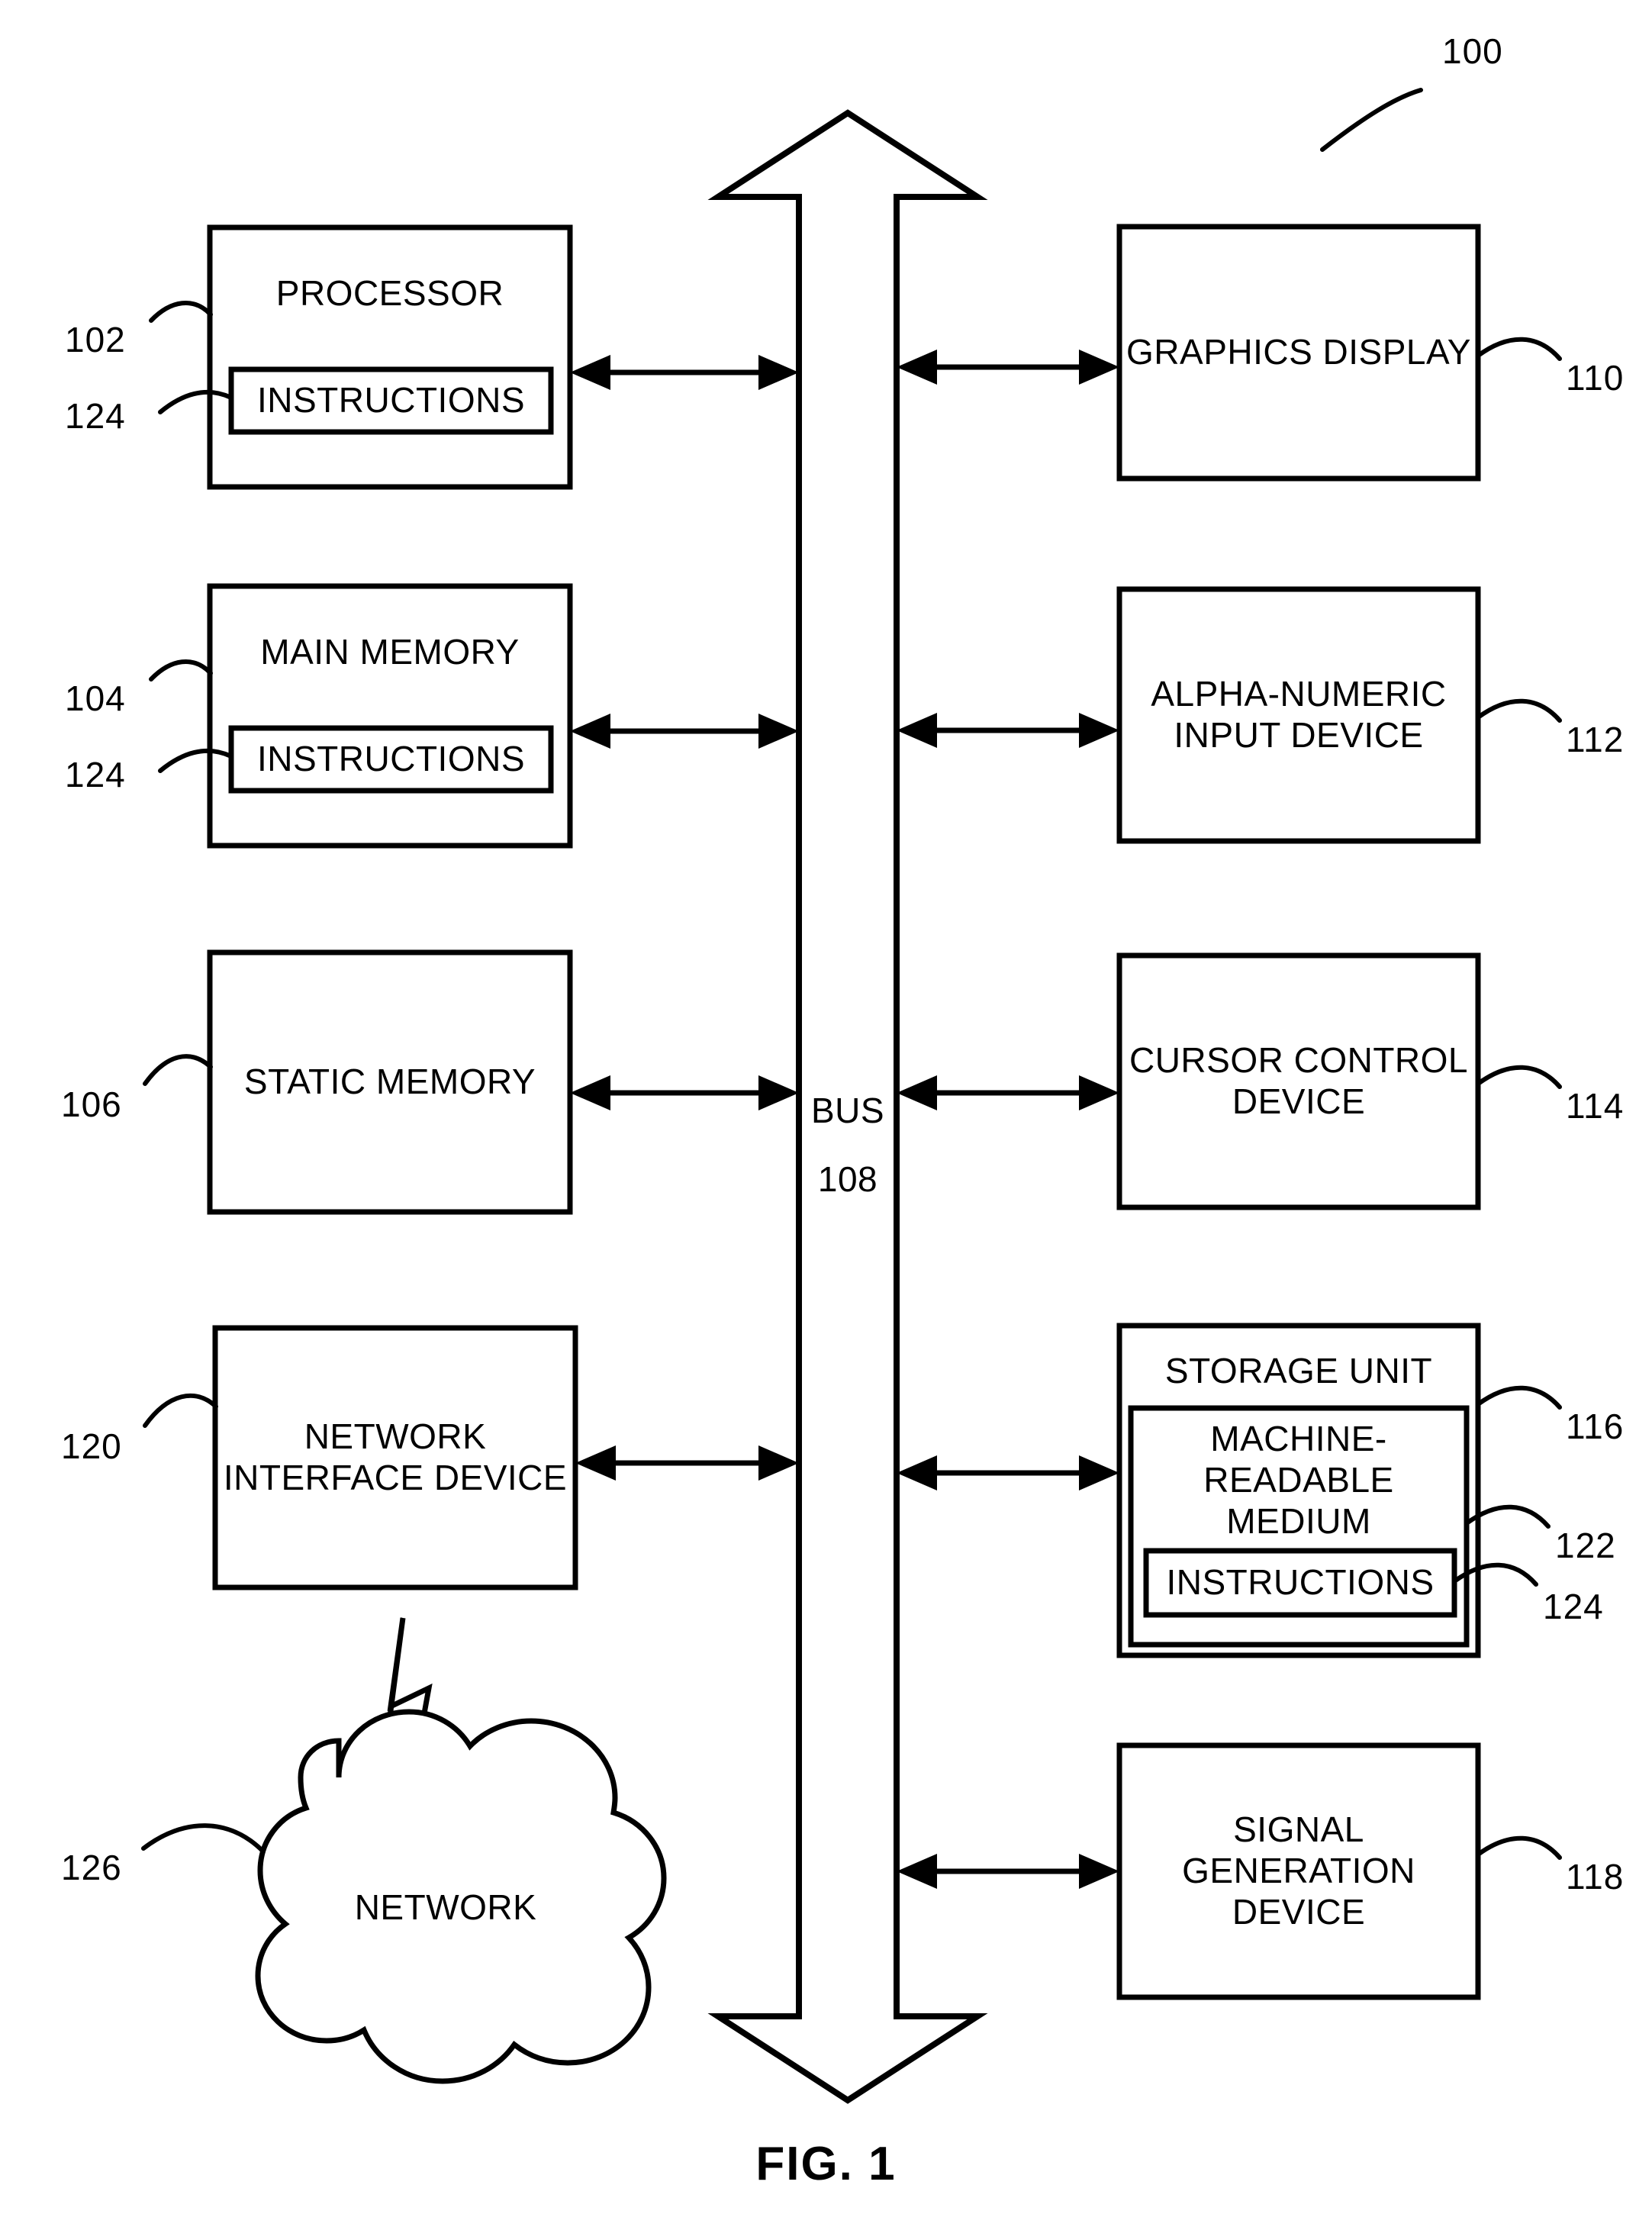 Image resolution: width=1652 pixels, height=2230 pixels. Describe the element at coordinates (684, 1092) in the screenshot. I see `connector-static-memory-bus` at that location.